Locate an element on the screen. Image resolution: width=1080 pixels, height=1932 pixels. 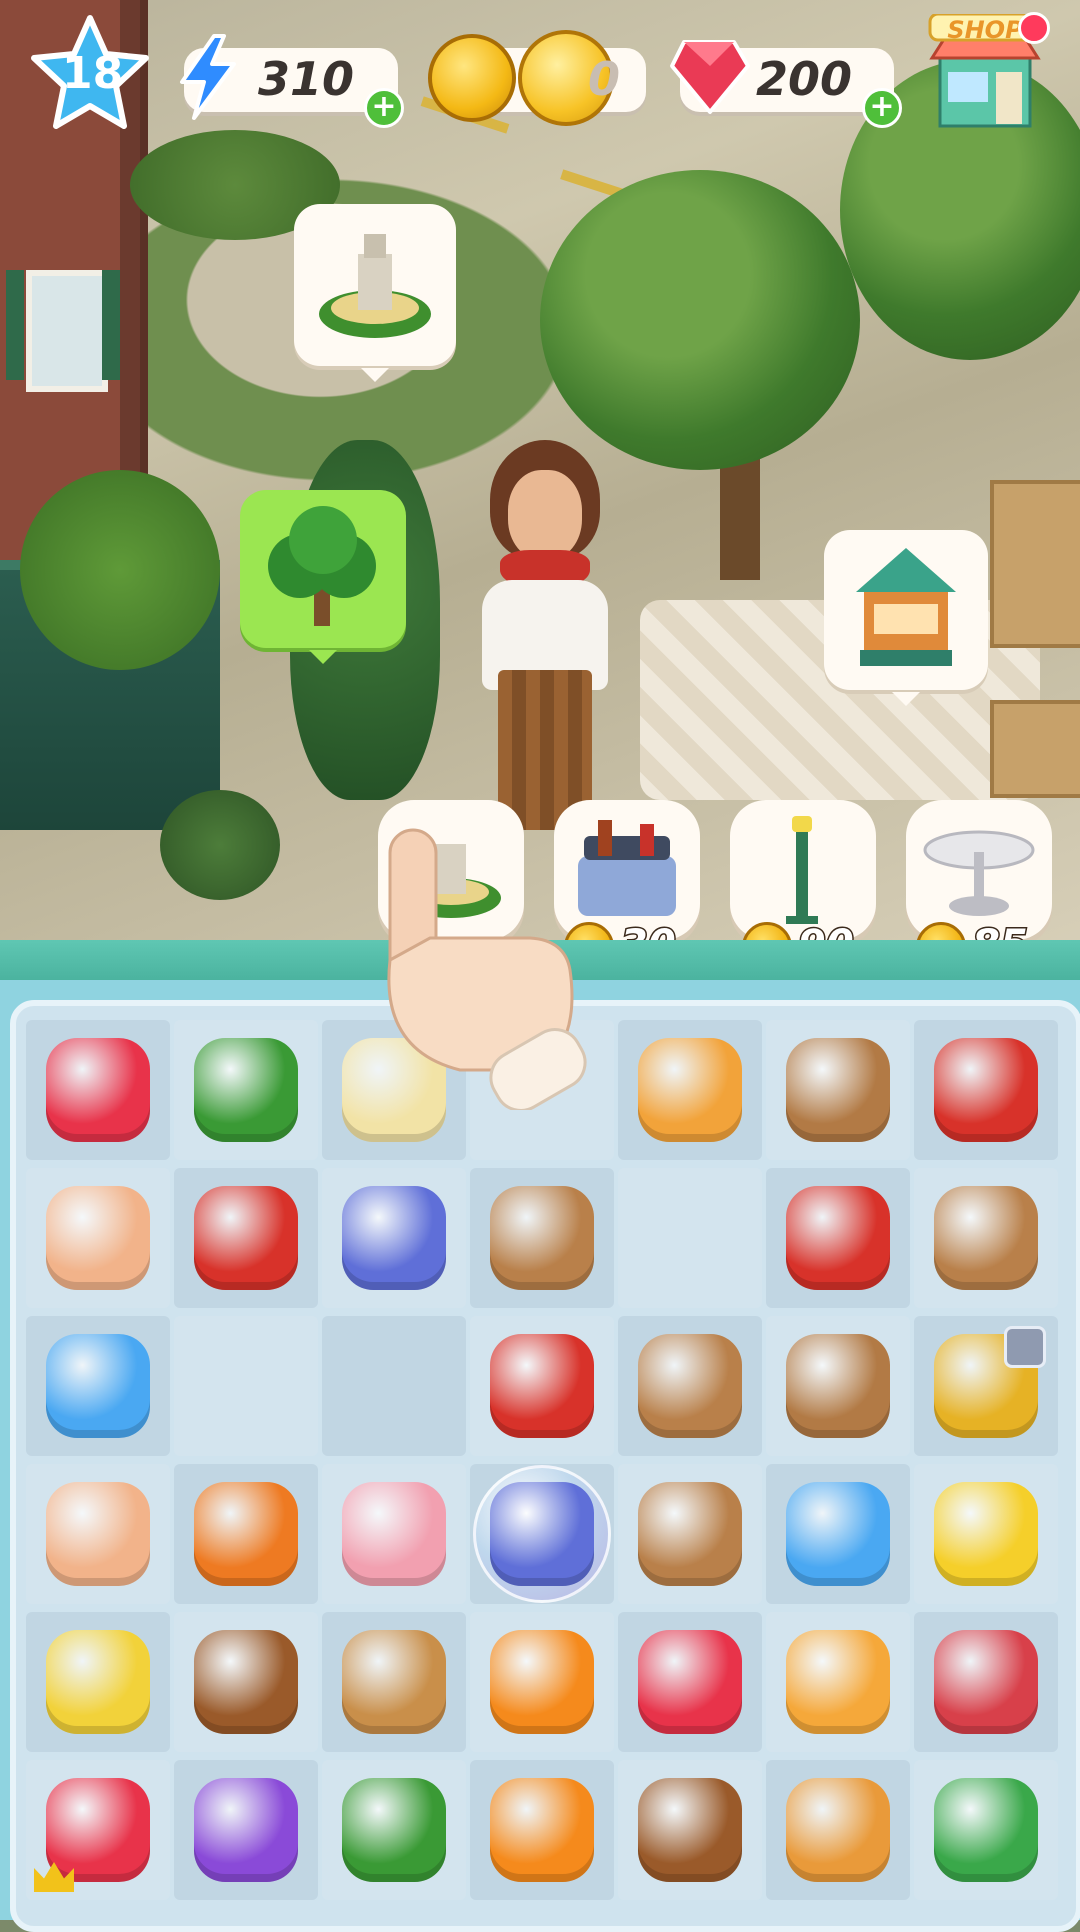
shop-button: SHOP is located at coordinates (988, 72).